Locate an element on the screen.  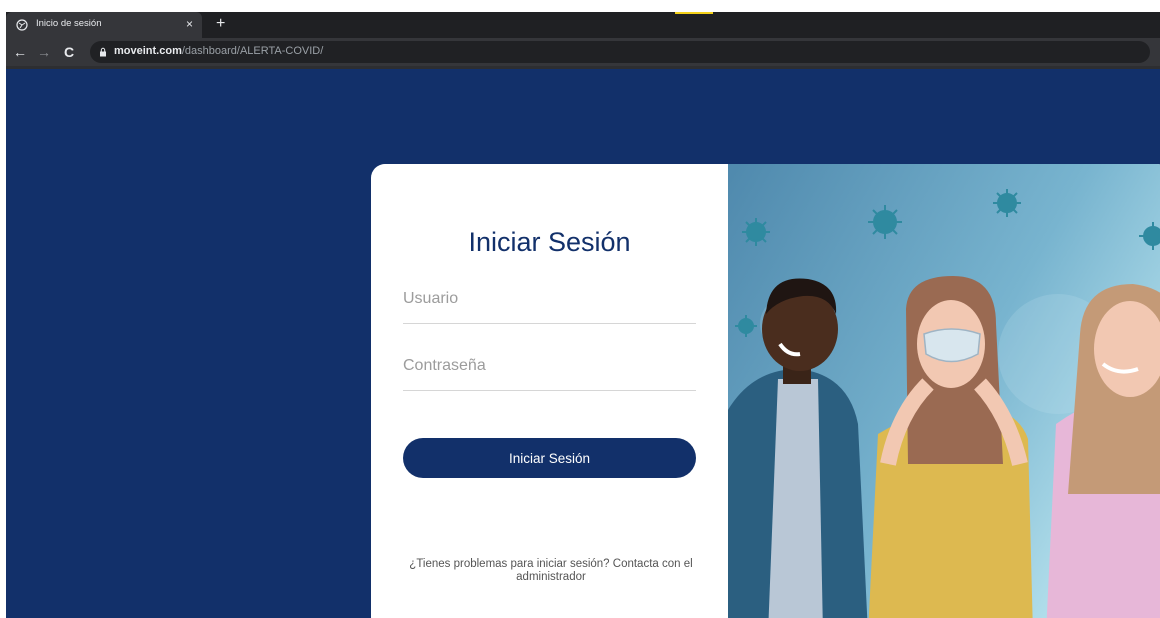
forward-arrow-icon: → is located at coordinates (44, 52).